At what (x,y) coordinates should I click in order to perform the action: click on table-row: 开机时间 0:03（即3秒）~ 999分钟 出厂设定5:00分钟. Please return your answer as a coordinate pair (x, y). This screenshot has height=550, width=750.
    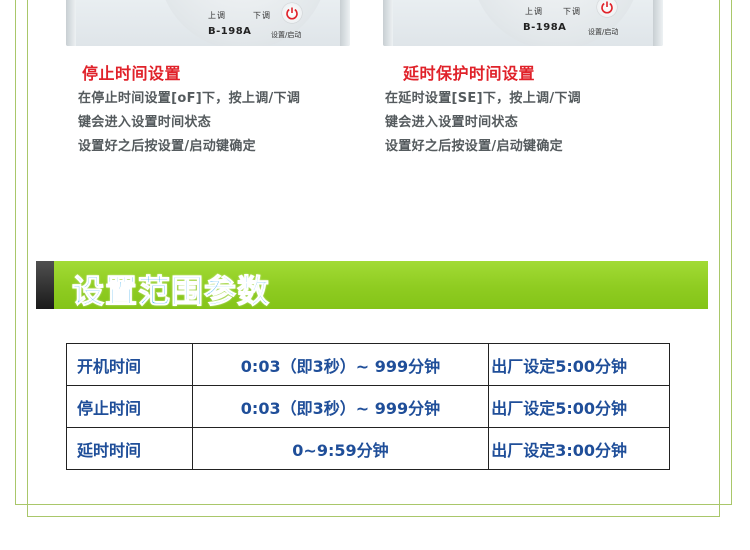
    Looking at the image, I should click on (368, 364).